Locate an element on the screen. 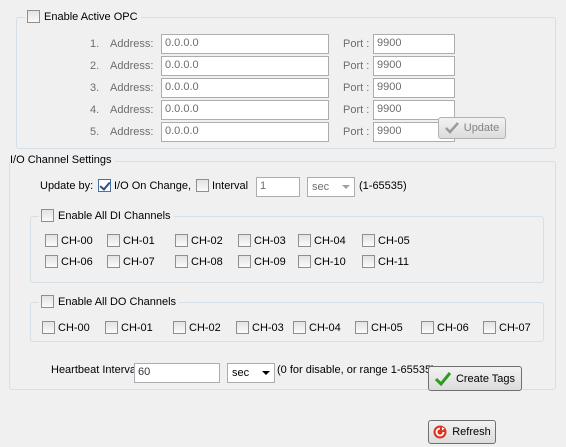  io-on-change-checkbox is located at coordinates (104, 185).